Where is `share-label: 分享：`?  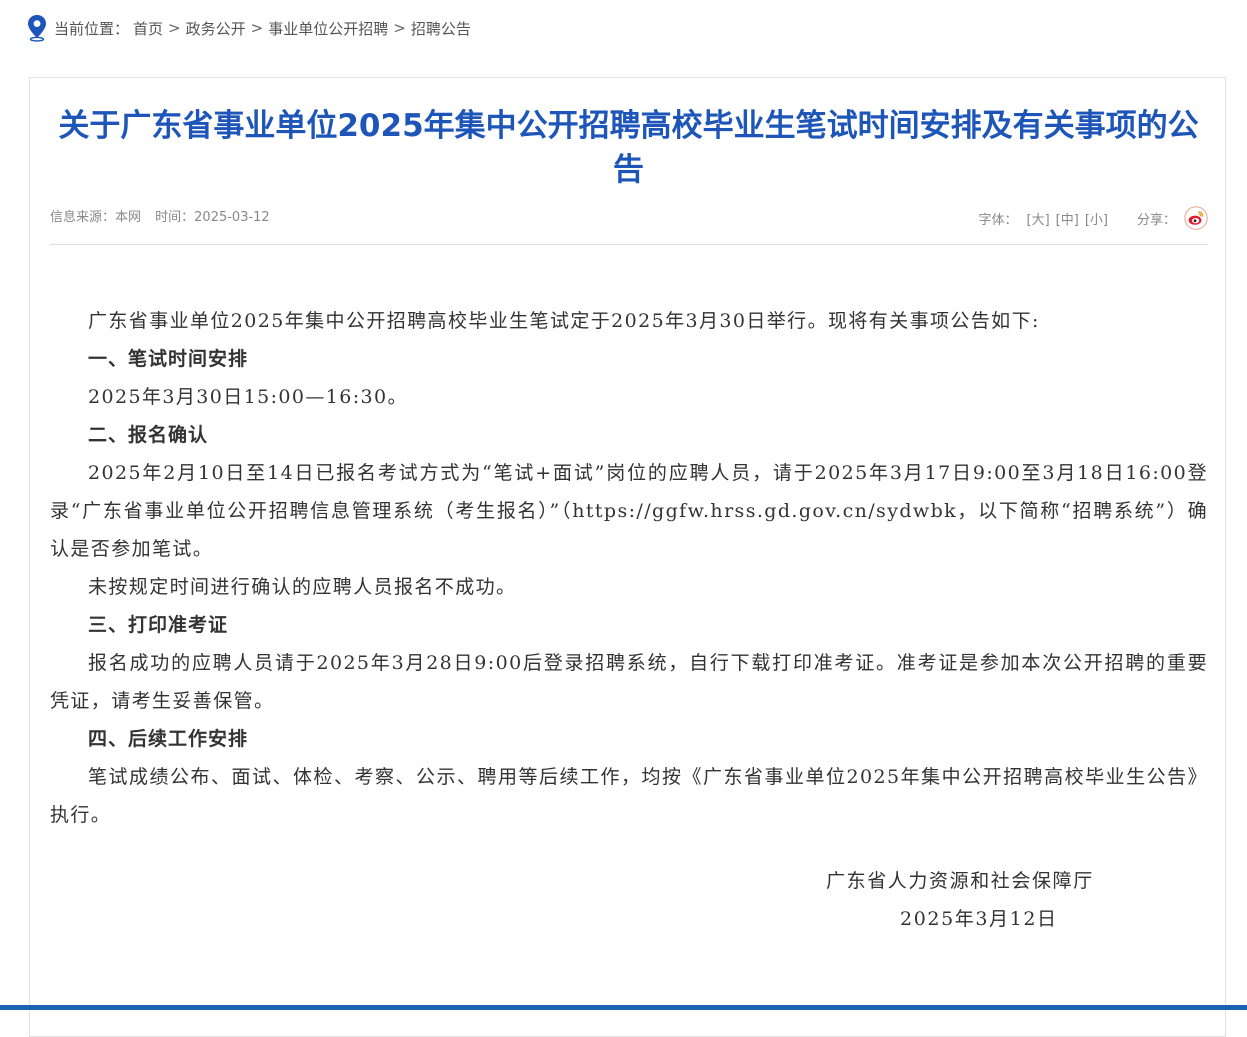 share-label: 分享： is located at coordinates (1156, 220).